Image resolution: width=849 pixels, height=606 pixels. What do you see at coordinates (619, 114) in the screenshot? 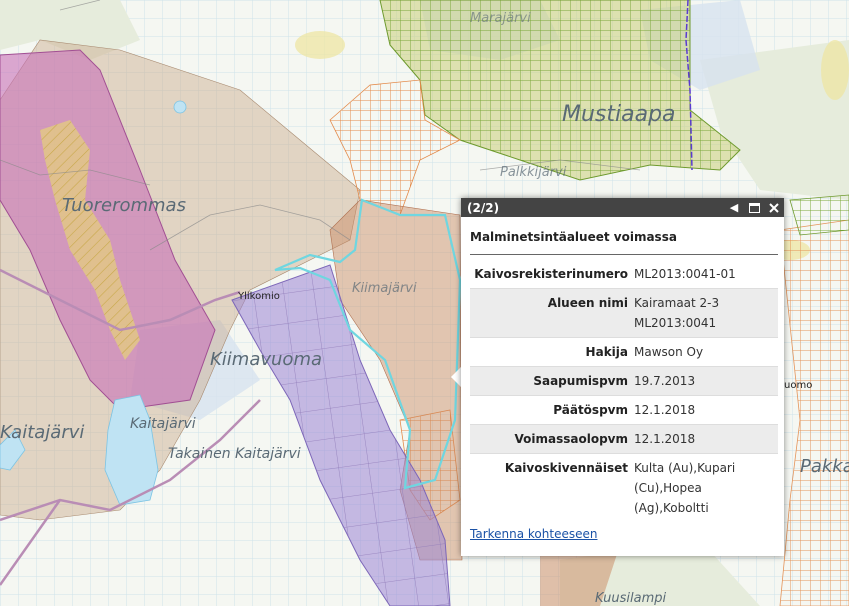
I see `map-label-mustiaapa: Mustiaapa` at bounding box center [619, 114].